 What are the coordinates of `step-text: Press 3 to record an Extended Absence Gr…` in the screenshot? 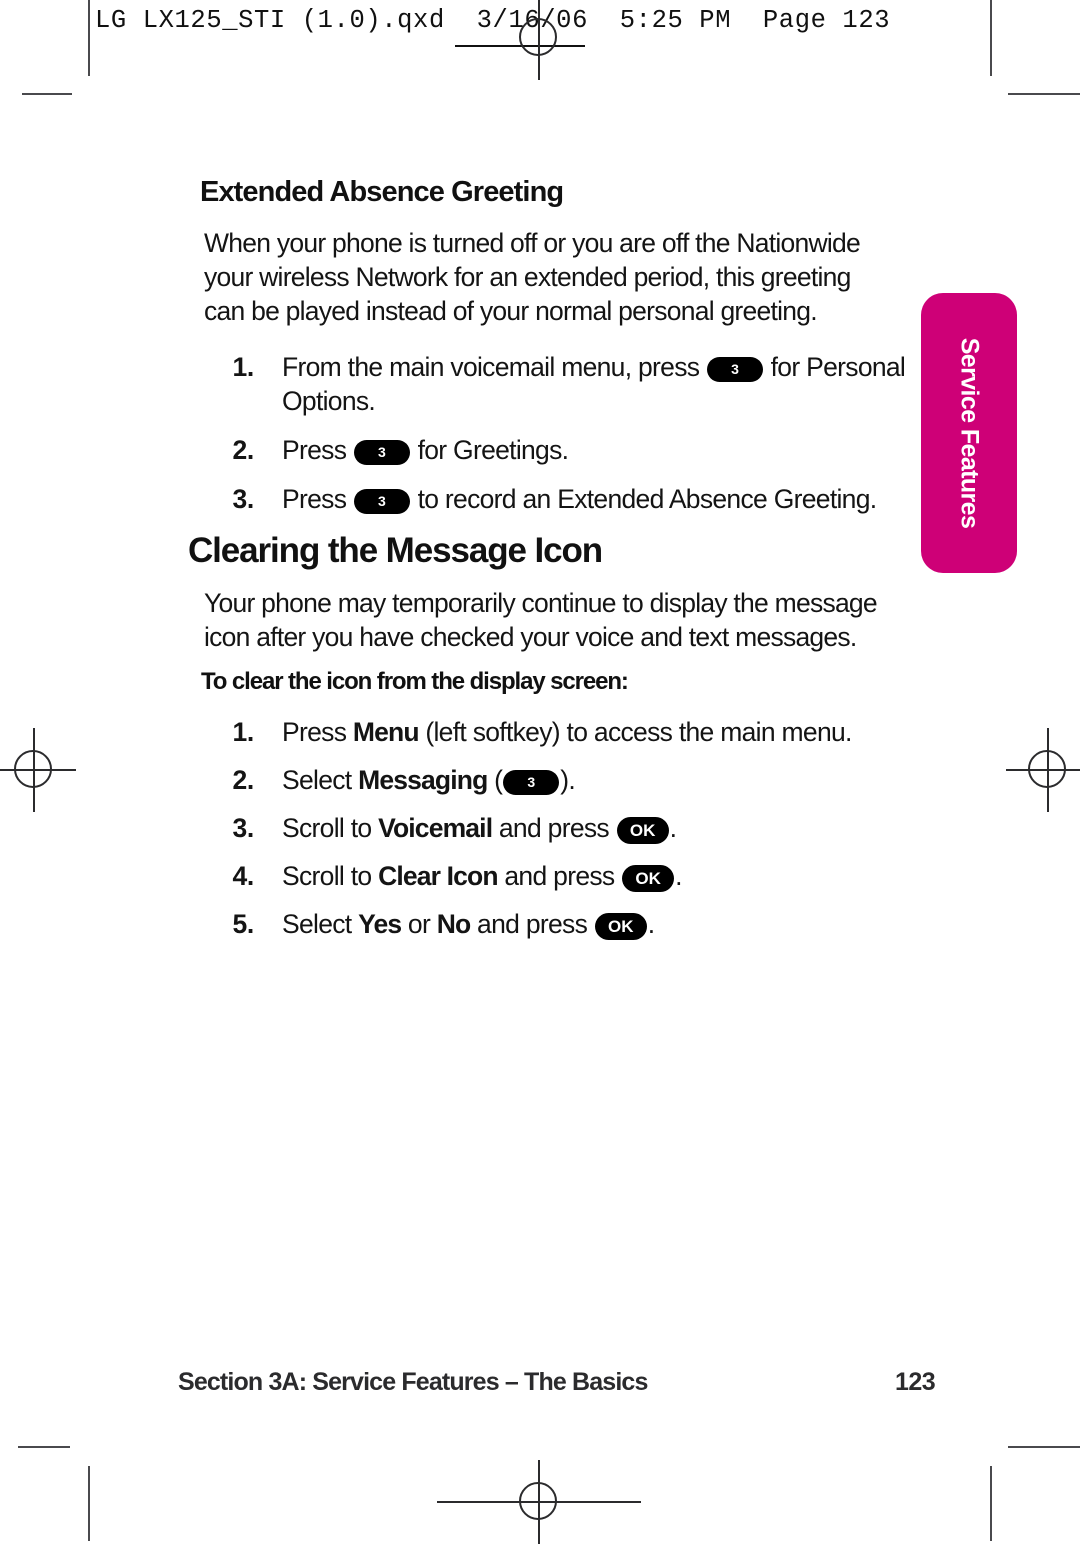 It's located at (580, 499).